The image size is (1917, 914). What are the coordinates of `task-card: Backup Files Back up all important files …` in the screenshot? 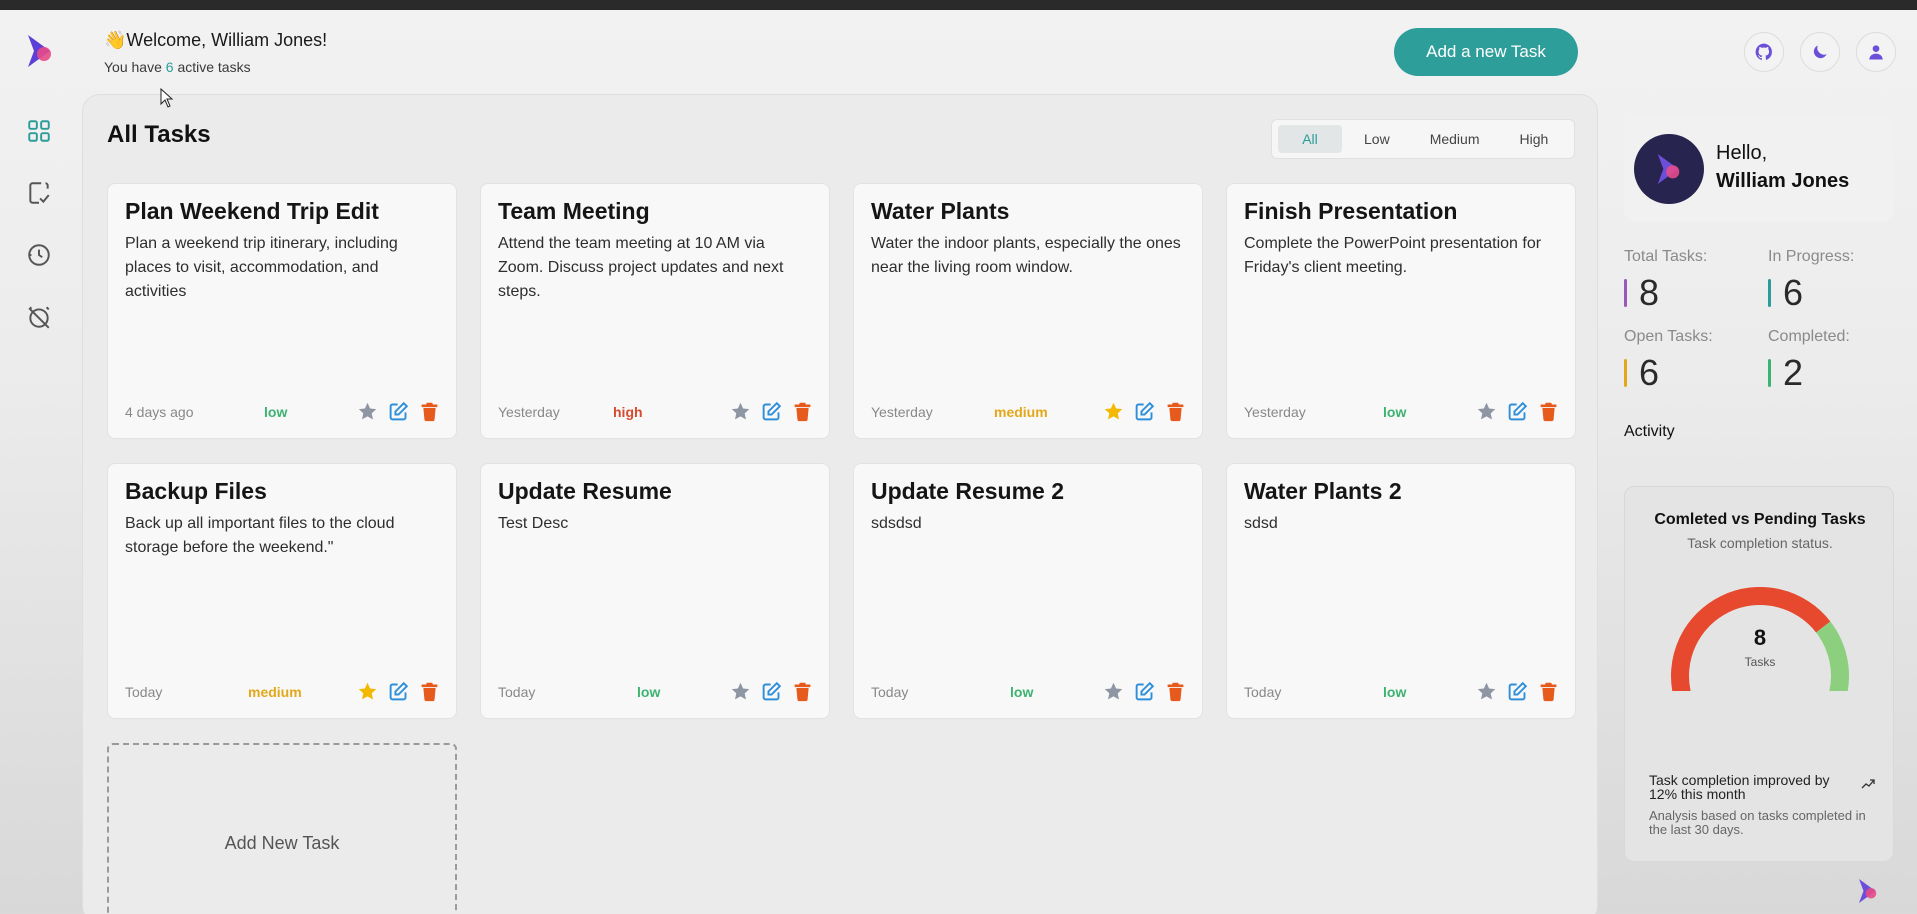 It's located at (282, 591).